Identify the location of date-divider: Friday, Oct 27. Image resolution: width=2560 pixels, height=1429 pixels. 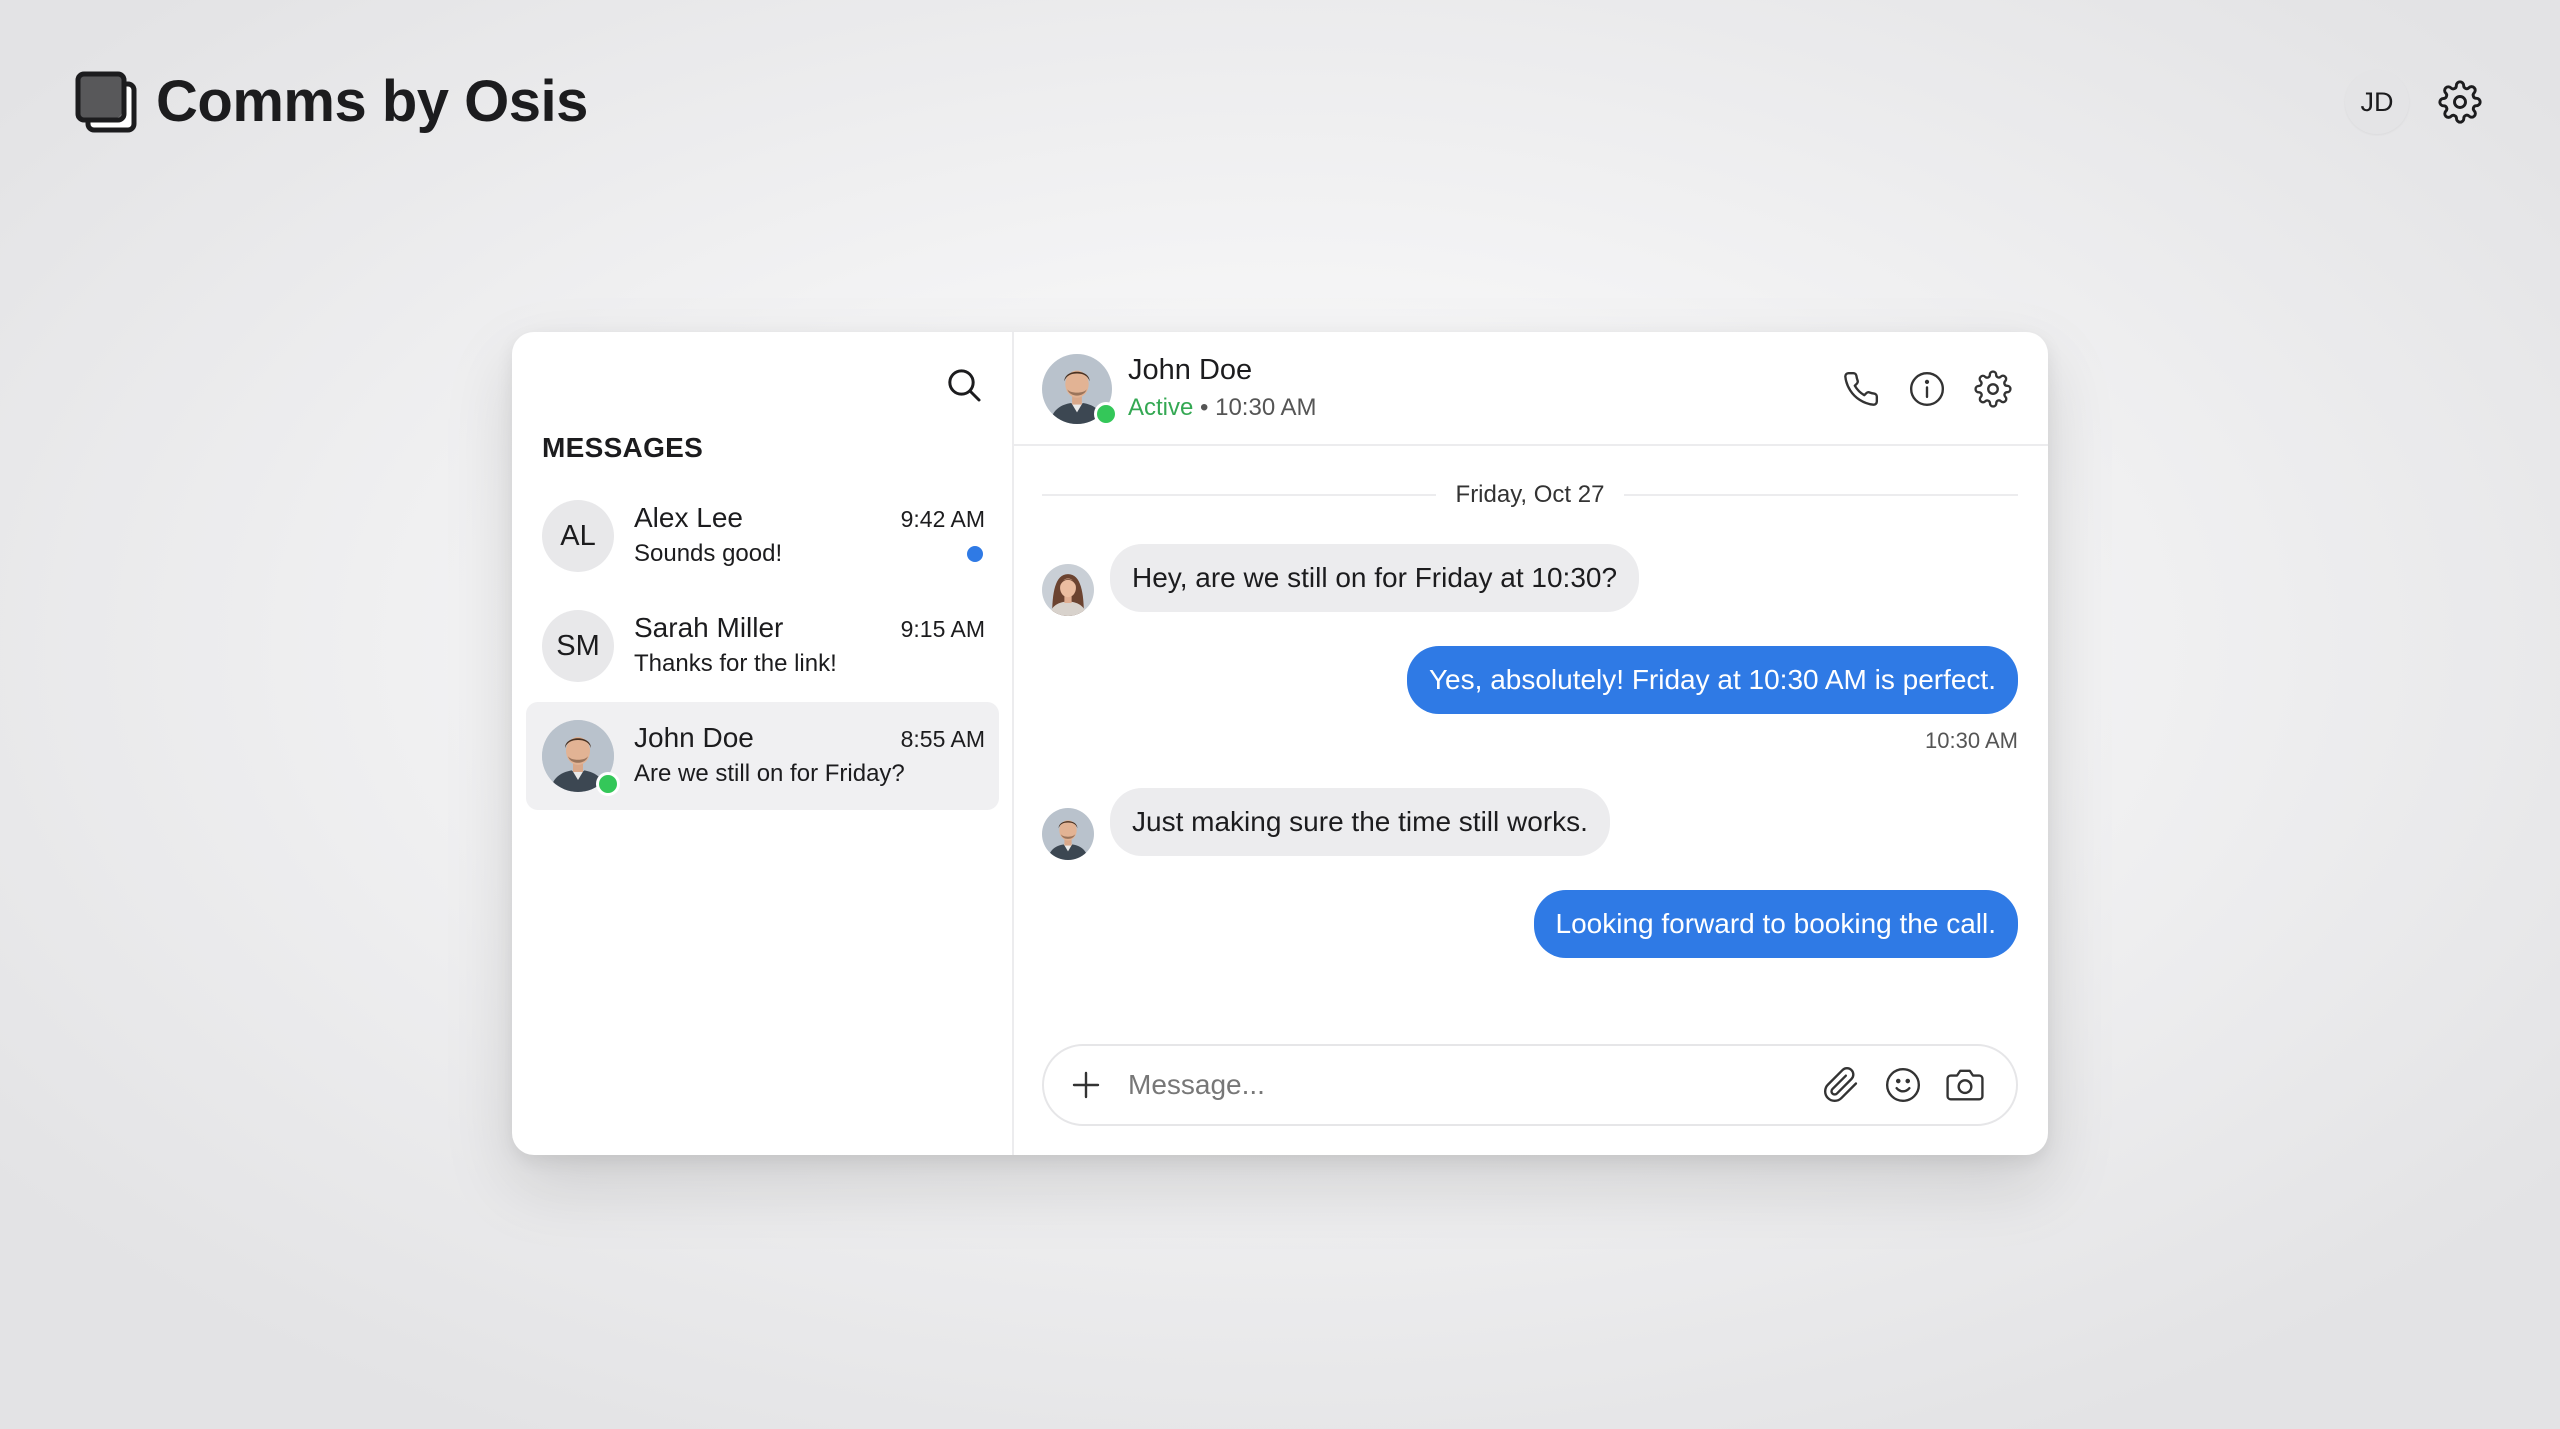
(1530, 495).